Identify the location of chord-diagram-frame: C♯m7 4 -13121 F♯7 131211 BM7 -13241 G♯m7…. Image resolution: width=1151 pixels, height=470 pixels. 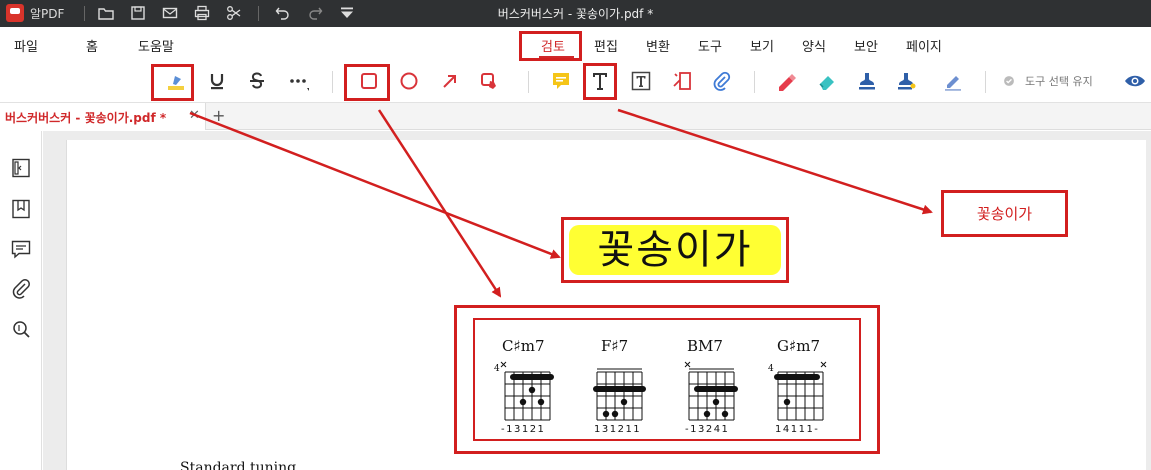
(667, 379).